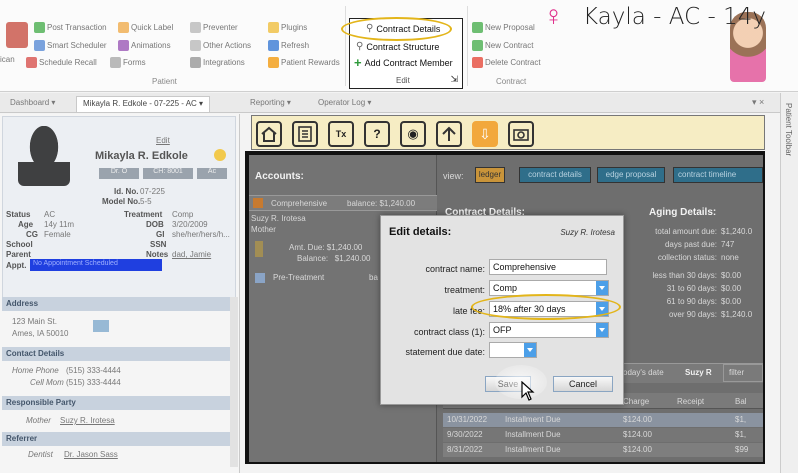 Image resolution: width=798 pixels, height=473 pixels. Describe the element at coordinates (741, 401) in the screenshot. I see `col-bal: Bal` at that location.